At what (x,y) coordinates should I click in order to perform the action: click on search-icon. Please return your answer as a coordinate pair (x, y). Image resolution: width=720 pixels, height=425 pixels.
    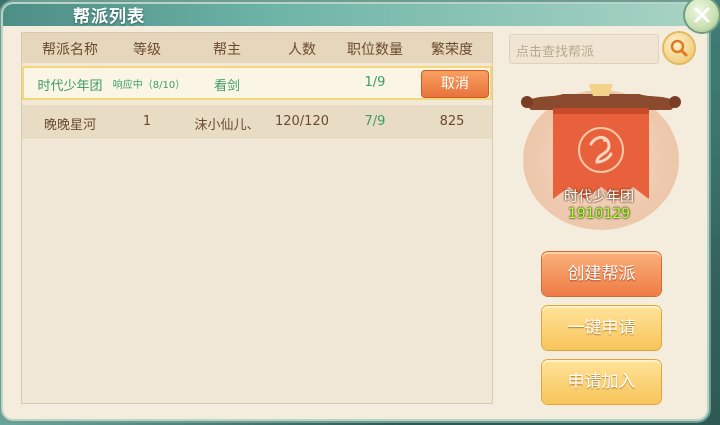
    Looking at the image, I should click on (679, 48).